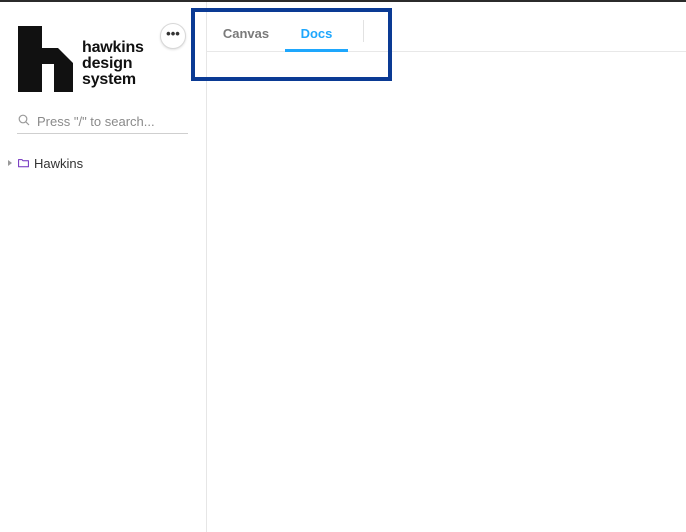  Describe the element at coordinates (246, 33) in the screenshot. I see `tab-canvas: Canvas` at that location.